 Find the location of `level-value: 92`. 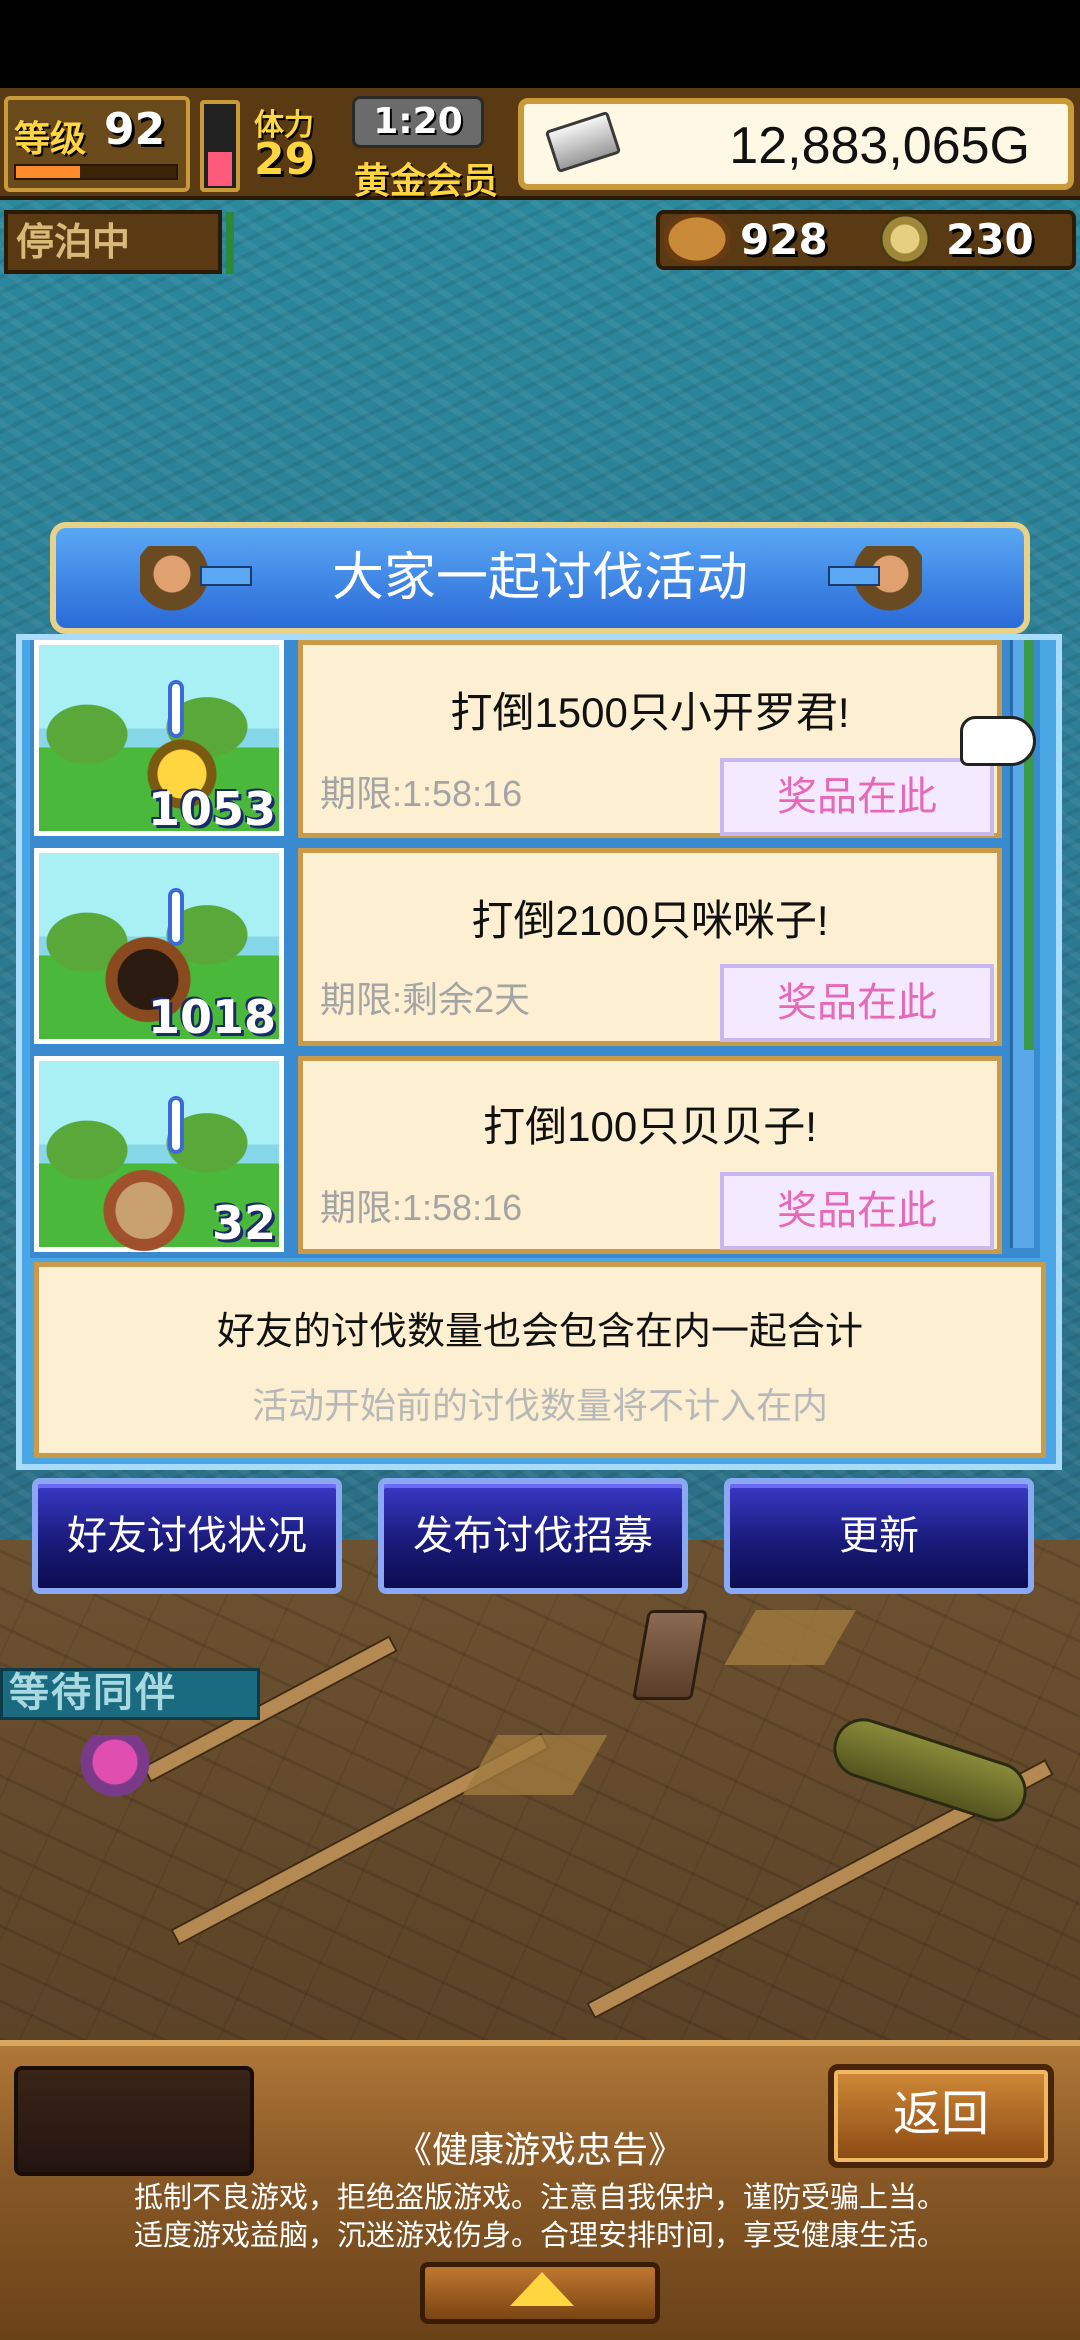

level-value: 92 is located at coordinates (135, 129).